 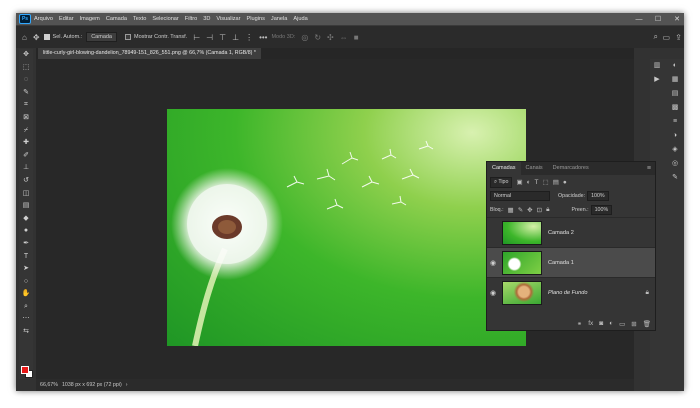 What do you see at coordinates (590, 323) in the screenshot?
I see `layer-style-icon: fx` at bounding box center [590, 323].